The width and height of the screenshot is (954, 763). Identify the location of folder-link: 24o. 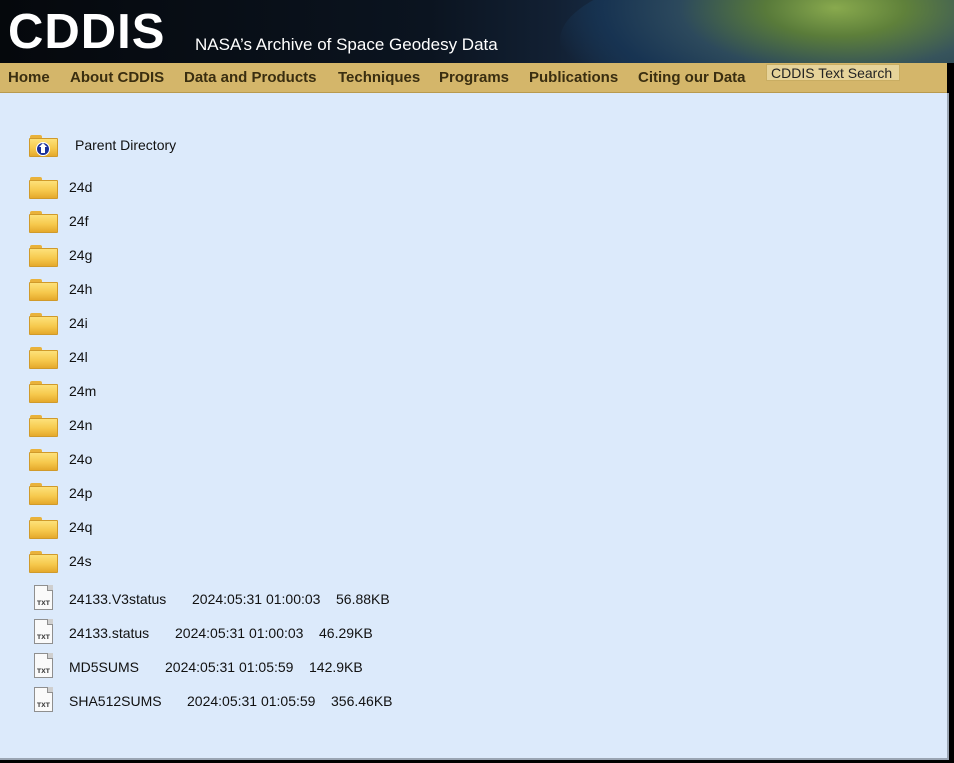
(80, 459).